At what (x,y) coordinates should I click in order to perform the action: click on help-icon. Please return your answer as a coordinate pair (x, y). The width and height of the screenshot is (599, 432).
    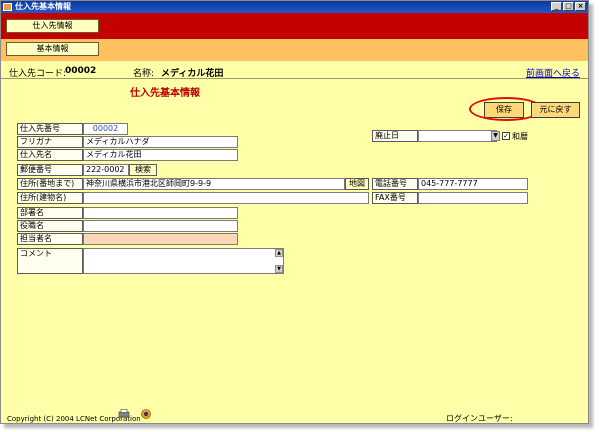
    Looking at the image, I should click on (146, 414).